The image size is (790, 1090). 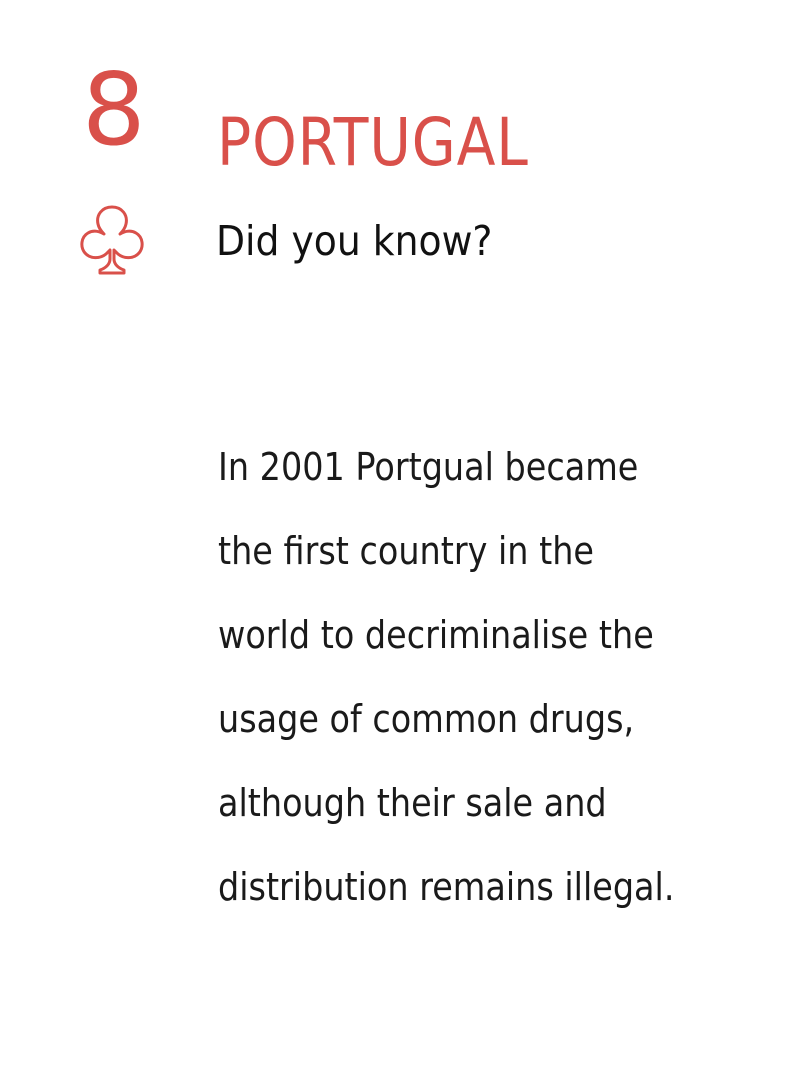 What do you see at coordinates (428, 467) in the screenshot?
I see `fact-line: In 2001 Portgual became` at bounding box center [428, 467].